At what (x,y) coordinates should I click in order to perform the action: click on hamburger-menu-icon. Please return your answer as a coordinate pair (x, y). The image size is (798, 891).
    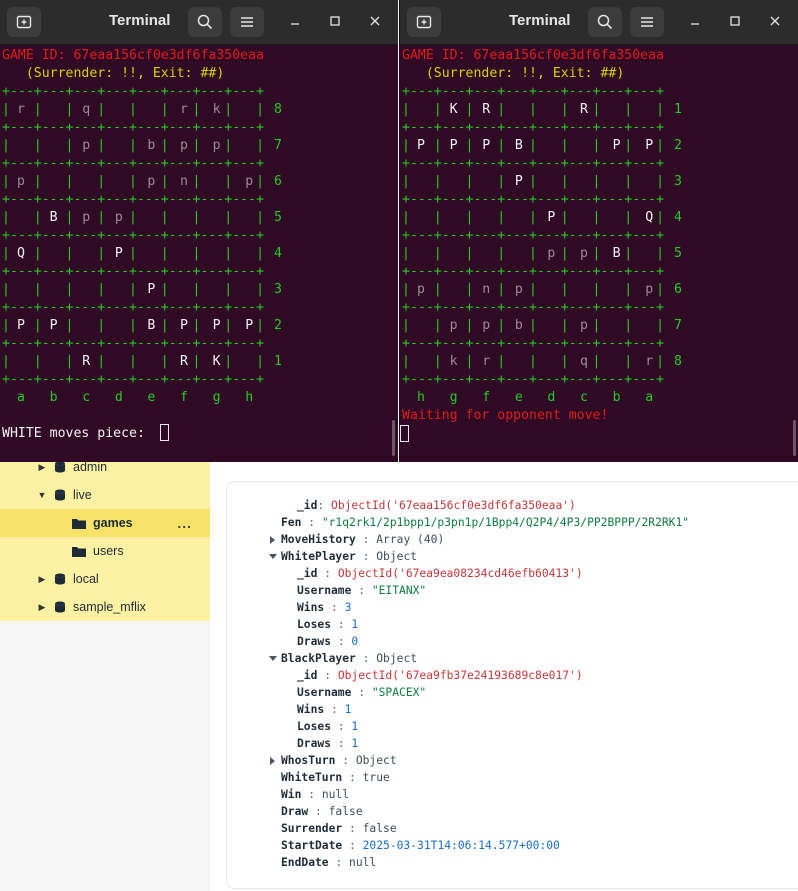
    Looking at the image, I should click on (647, 22).